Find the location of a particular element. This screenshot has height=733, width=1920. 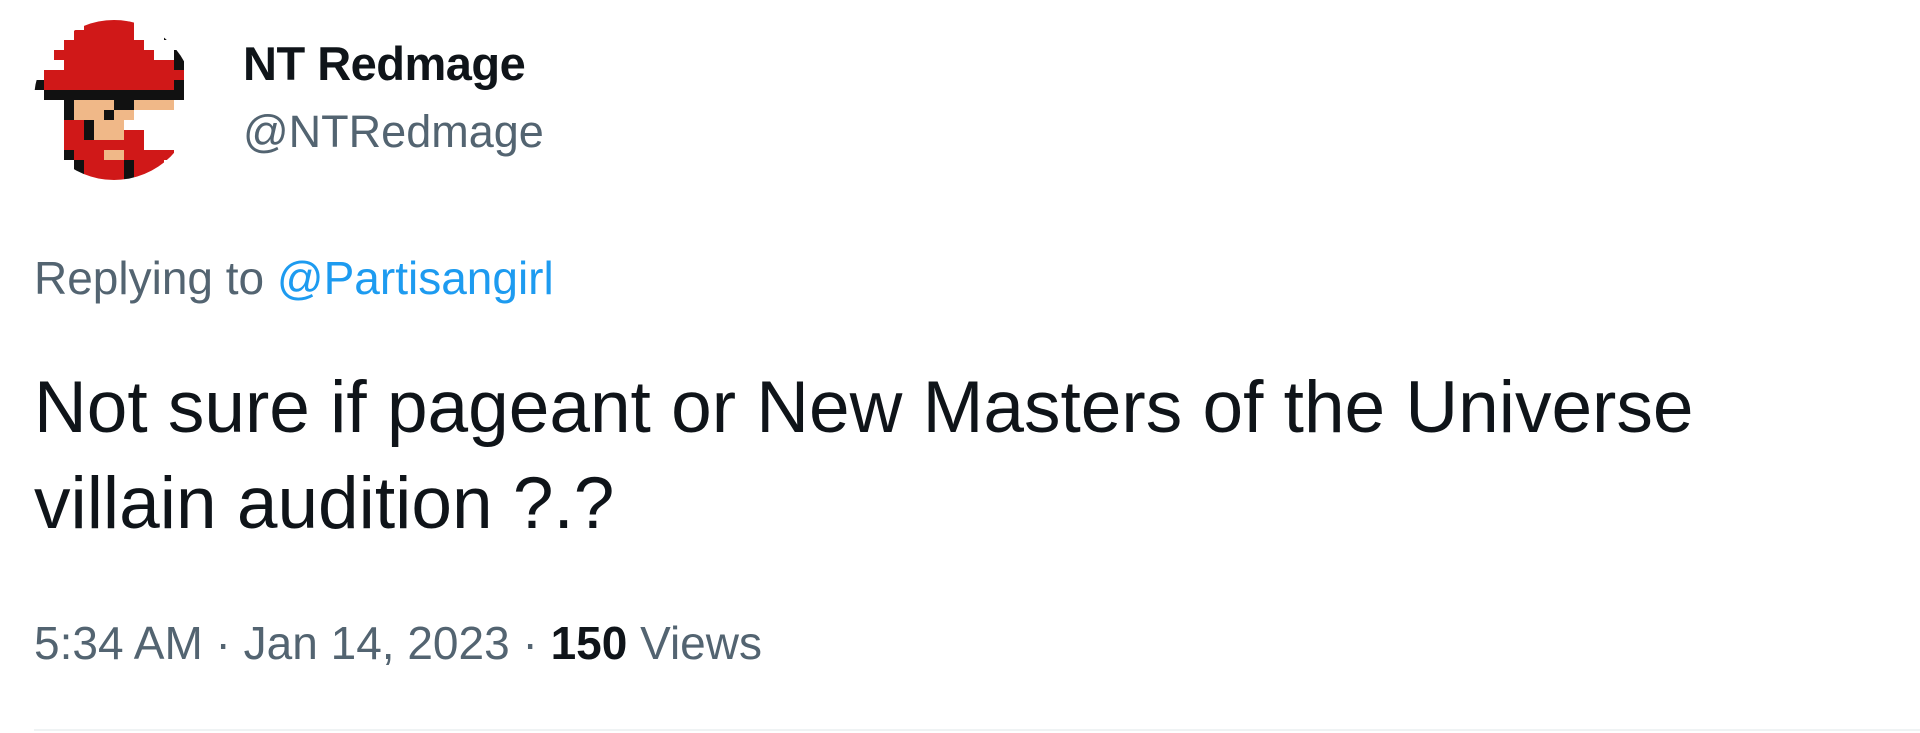

views-count: 150 is located at coordinates (589, 643).